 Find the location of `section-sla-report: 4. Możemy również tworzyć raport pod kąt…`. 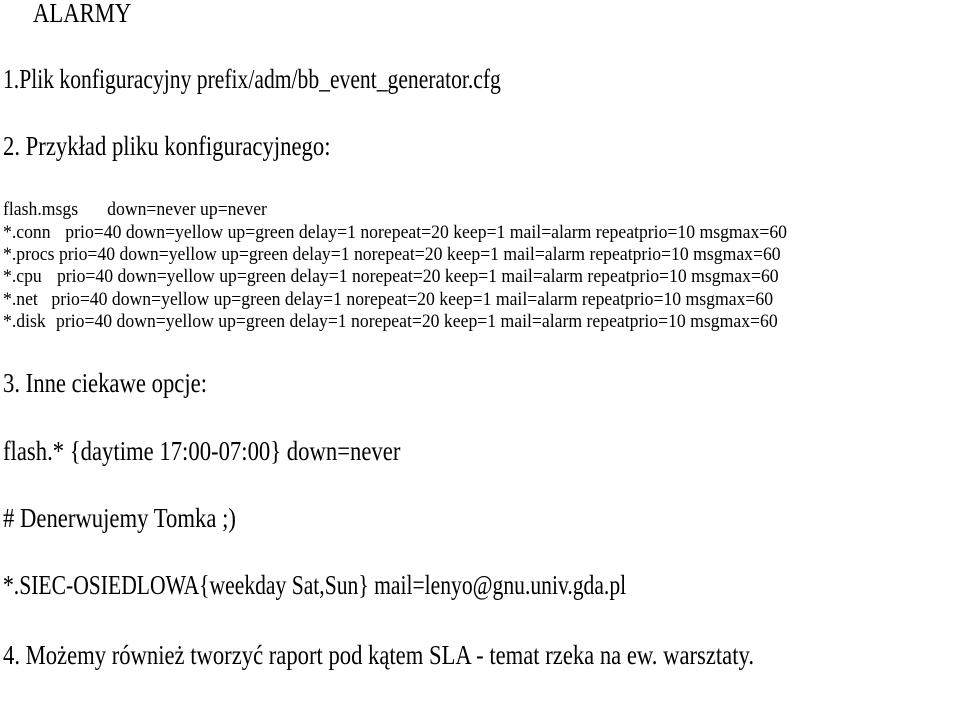

section-sla-report: 4. Możemy również tworzyć raport pod kąt… is located at coordinates (378, 655).